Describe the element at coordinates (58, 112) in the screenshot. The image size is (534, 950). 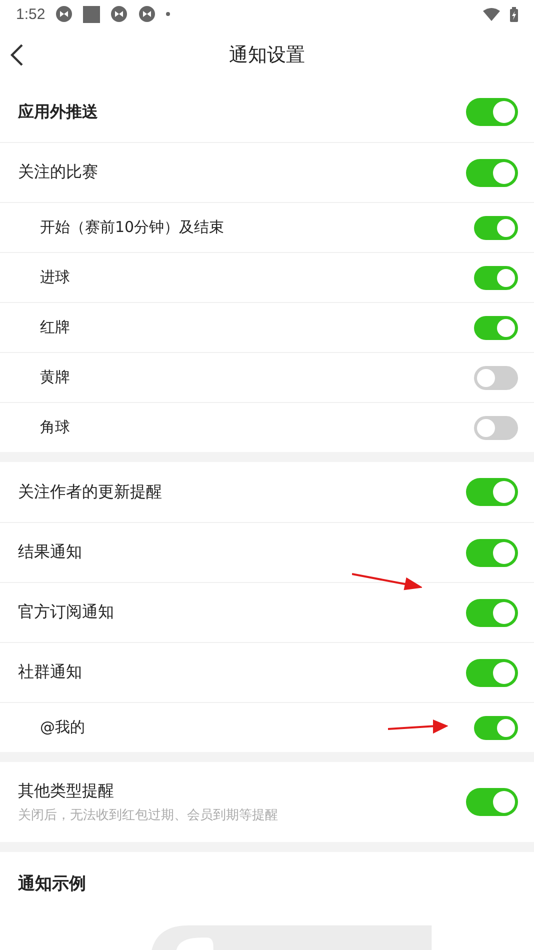
I see `setting-label: 应用外推送` at that location.